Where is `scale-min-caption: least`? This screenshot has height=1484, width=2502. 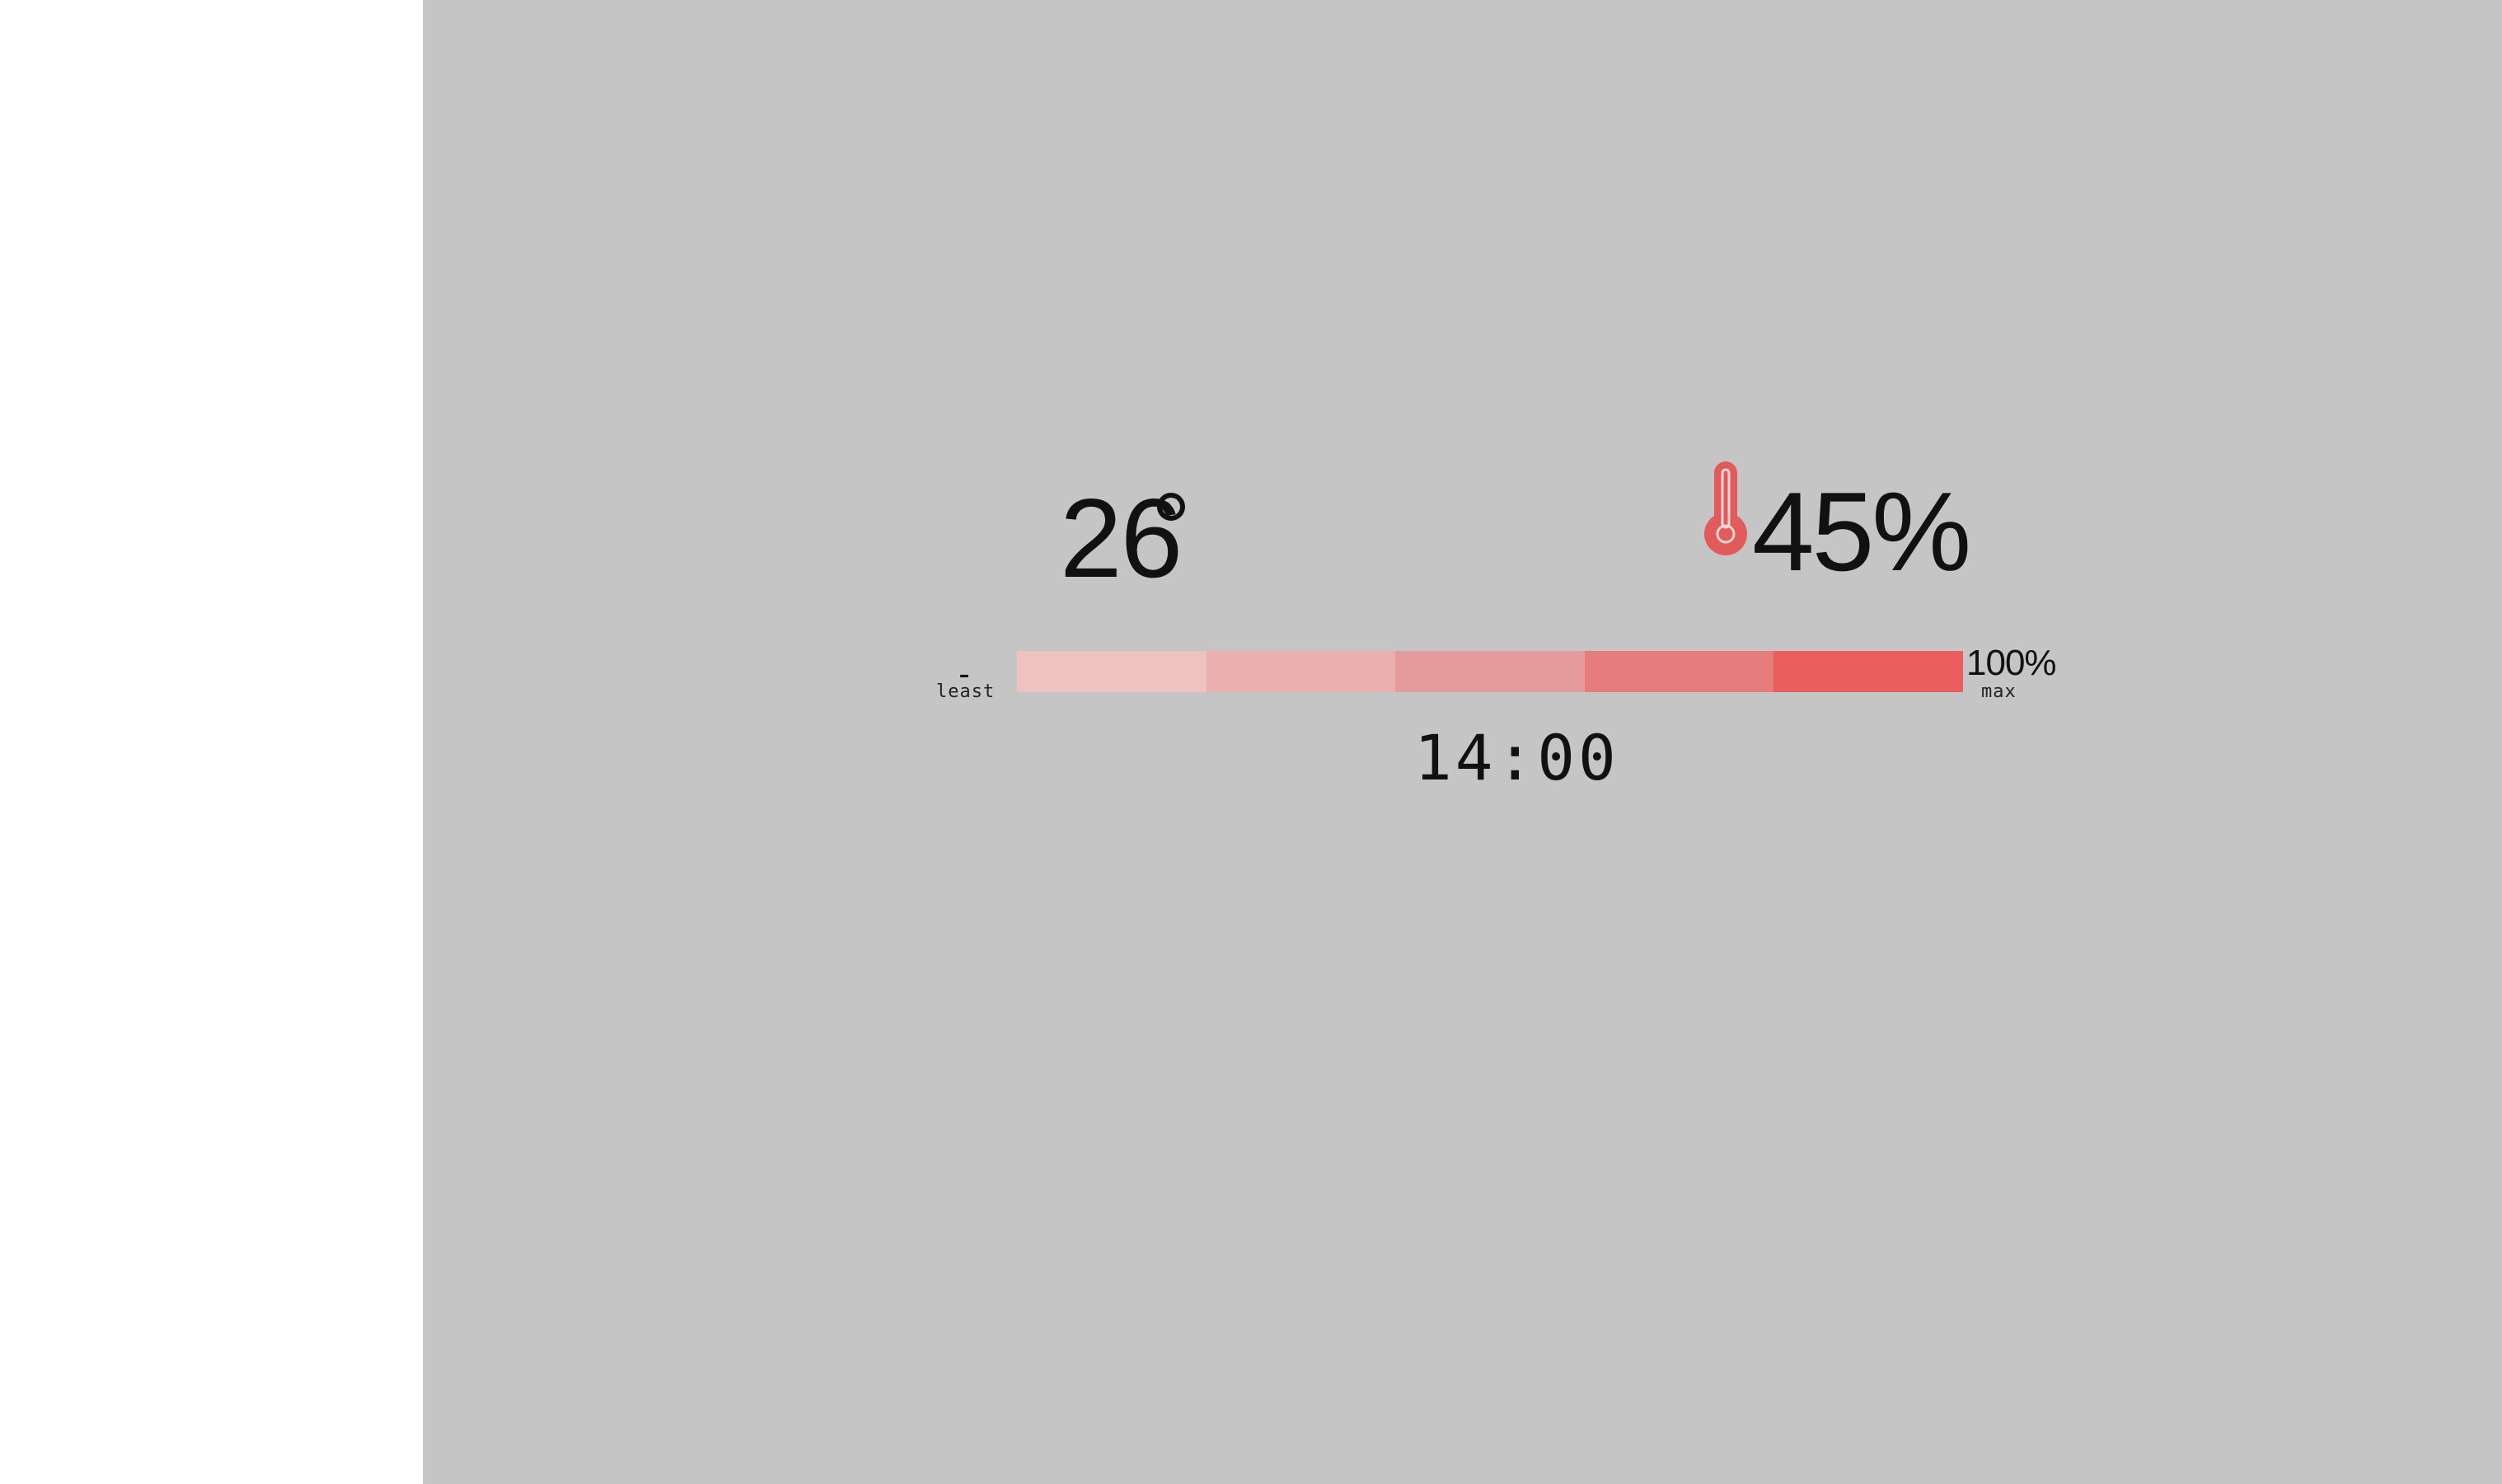
scale-min-caption: least is located at coordinates (966, 692).